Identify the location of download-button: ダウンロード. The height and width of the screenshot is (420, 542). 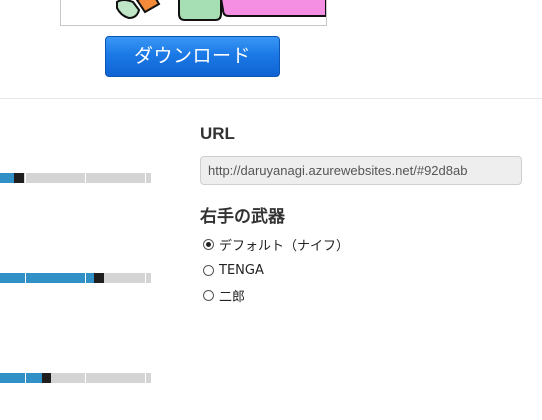
(192, 56).